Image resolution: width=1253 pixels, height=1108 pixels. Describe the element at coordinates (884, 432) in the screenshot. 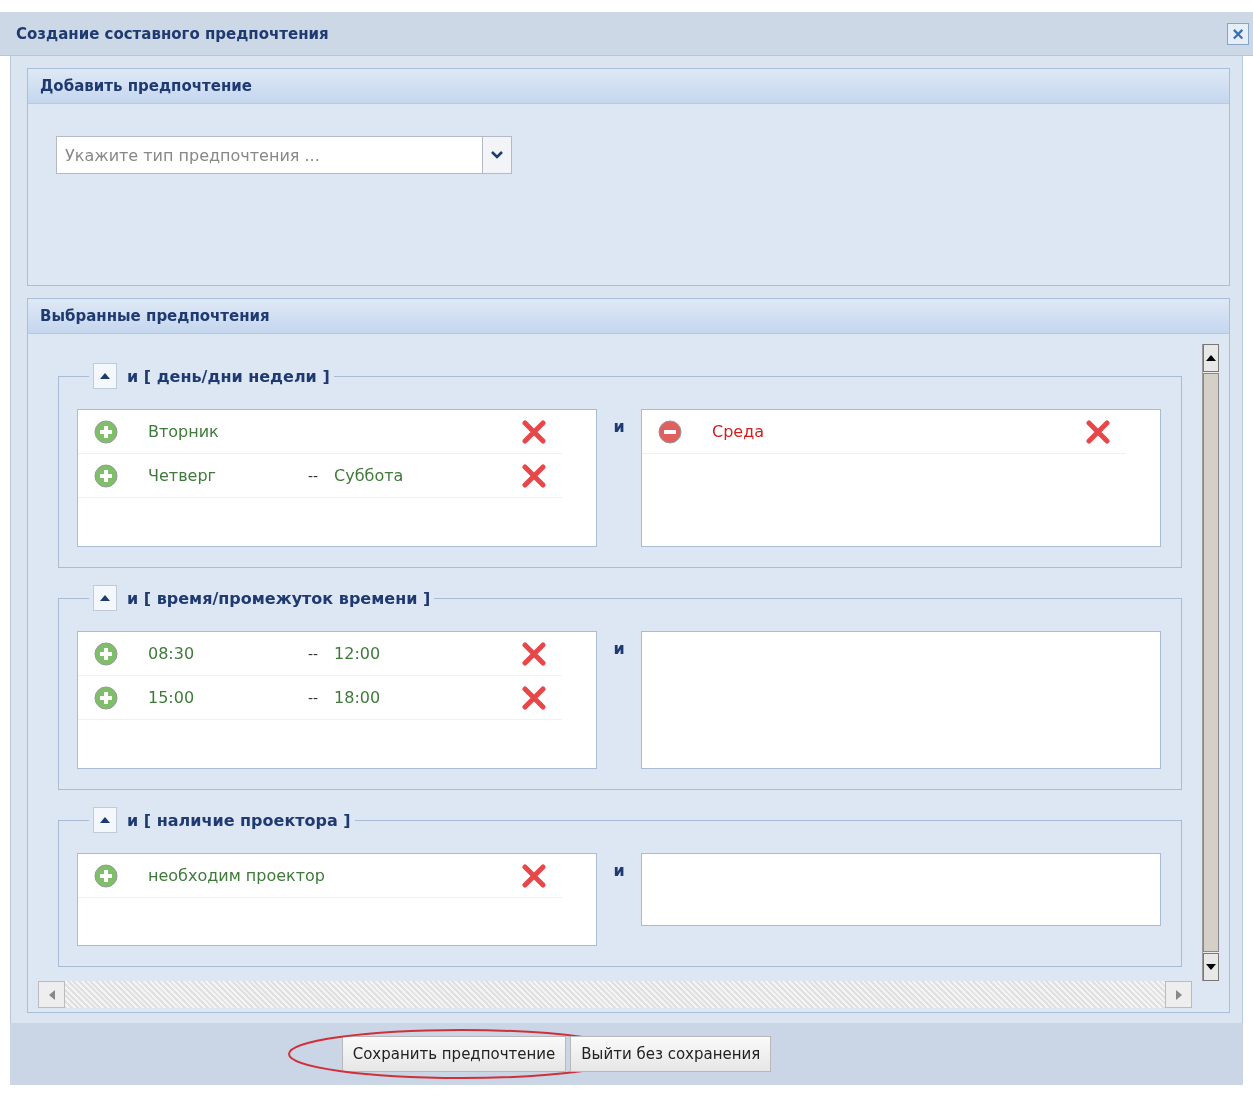

I see `condition-row: Среда` at that location.